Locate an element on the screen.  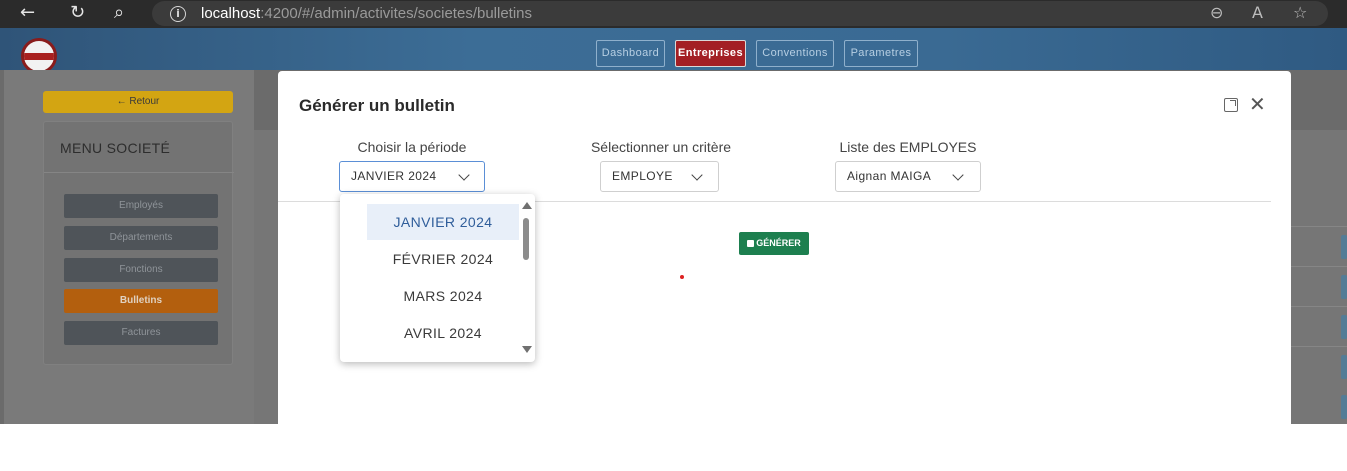
save-icon is located at coordinates (751, 243).